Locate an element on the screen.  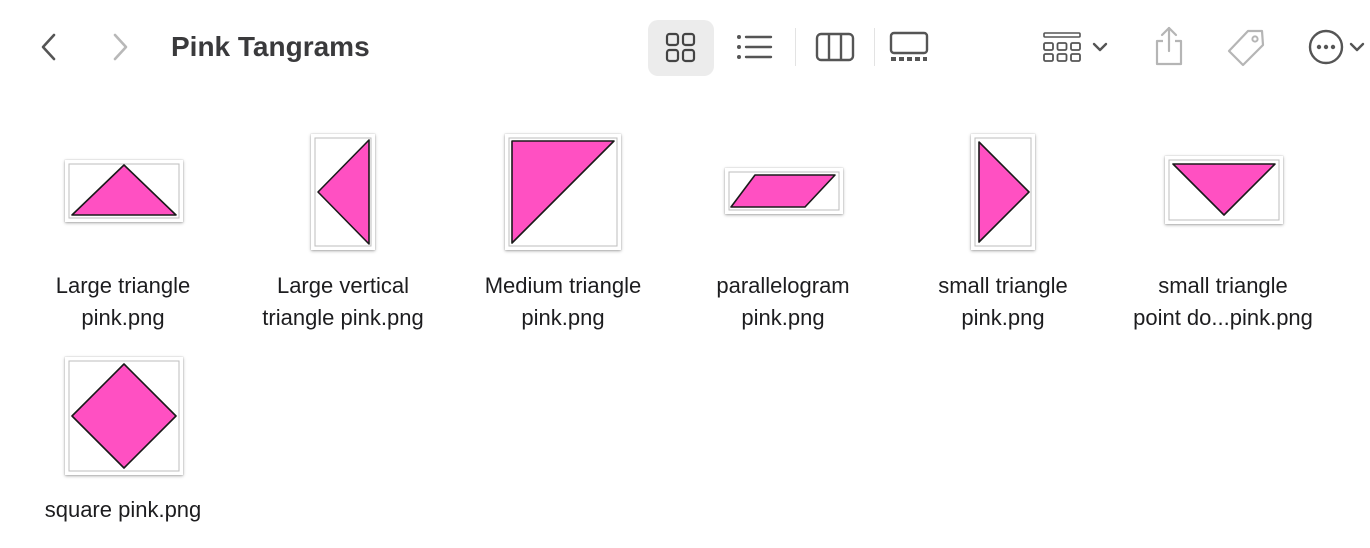
more-button is located at coordinates (1338, 47).